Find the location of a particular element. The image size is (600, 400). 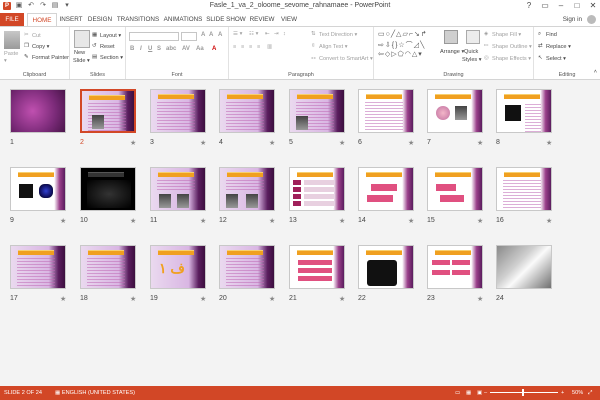

arrange-button: Arrange ▾ is located at coordinates (452, 52).